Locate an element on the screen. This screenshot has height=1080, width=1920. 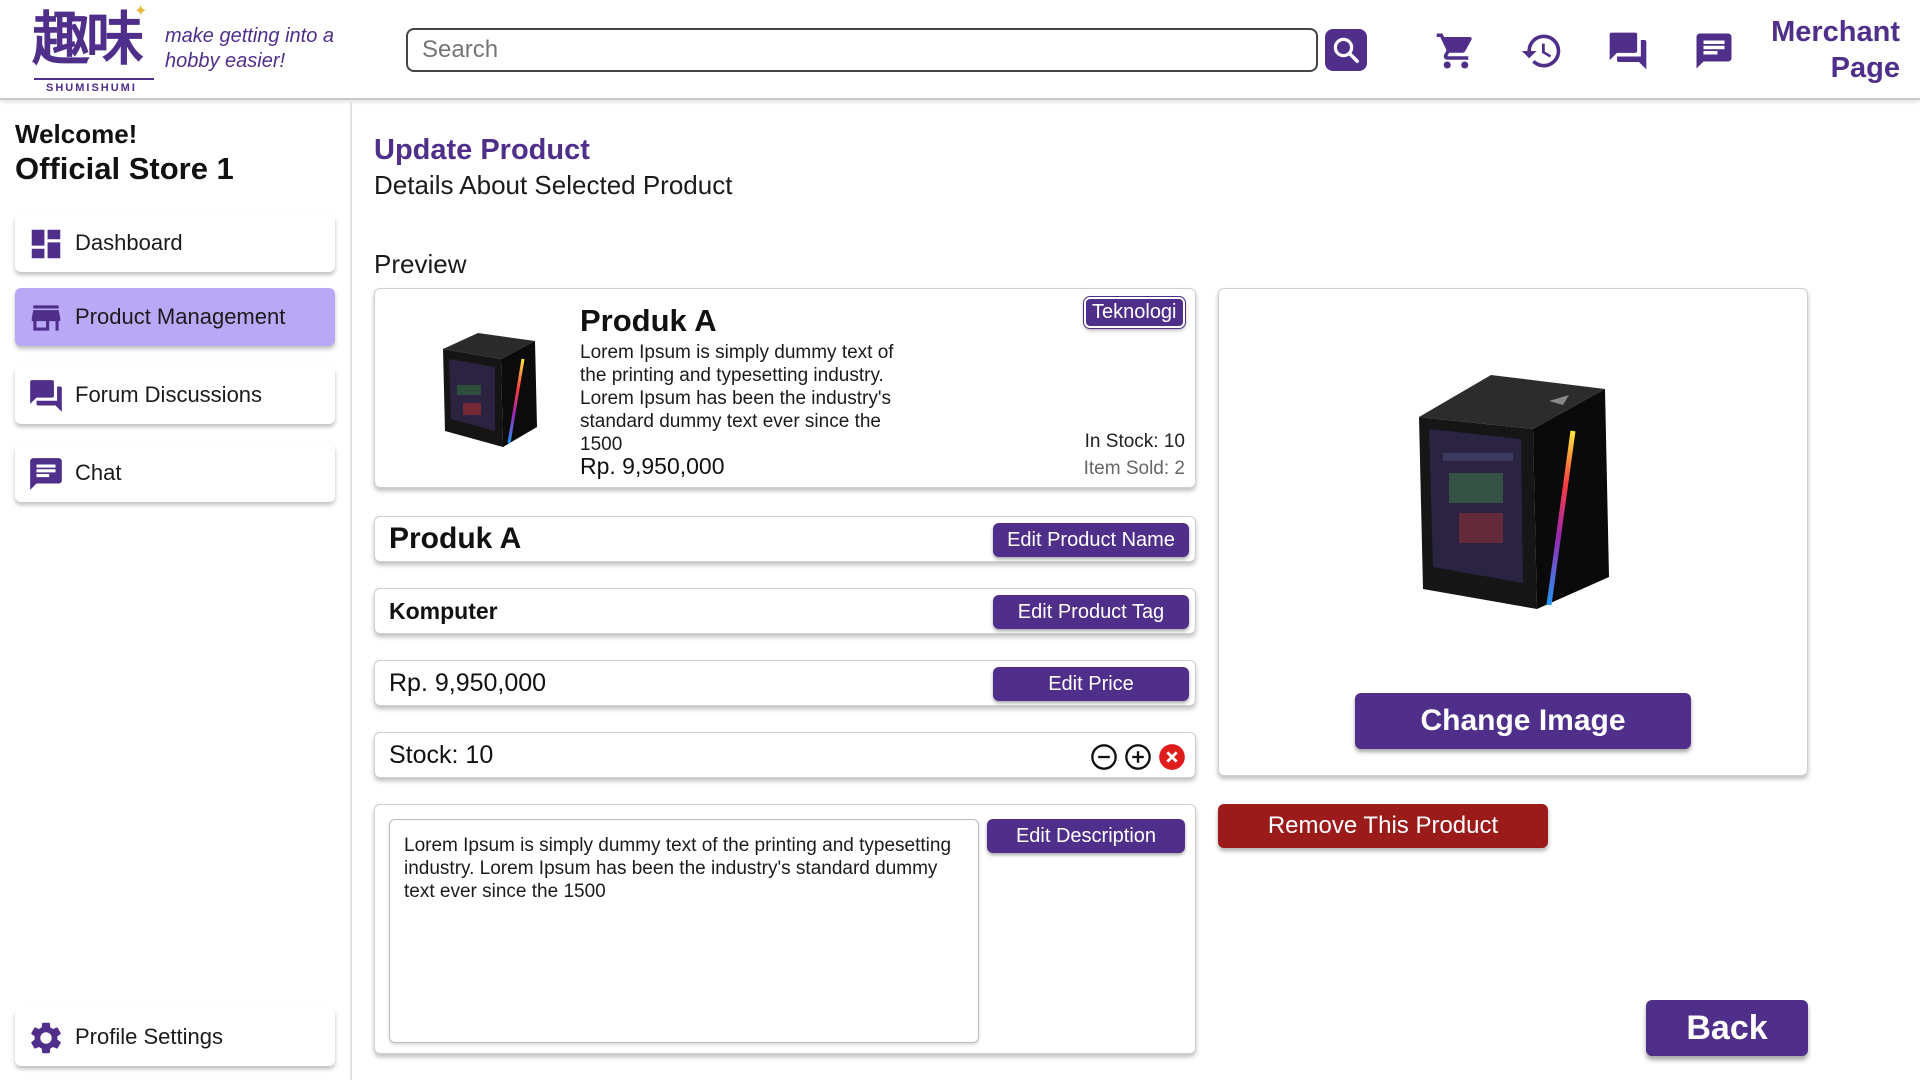
sidebar-item-label: Forum Discussions is located at coordinates (169, 394).